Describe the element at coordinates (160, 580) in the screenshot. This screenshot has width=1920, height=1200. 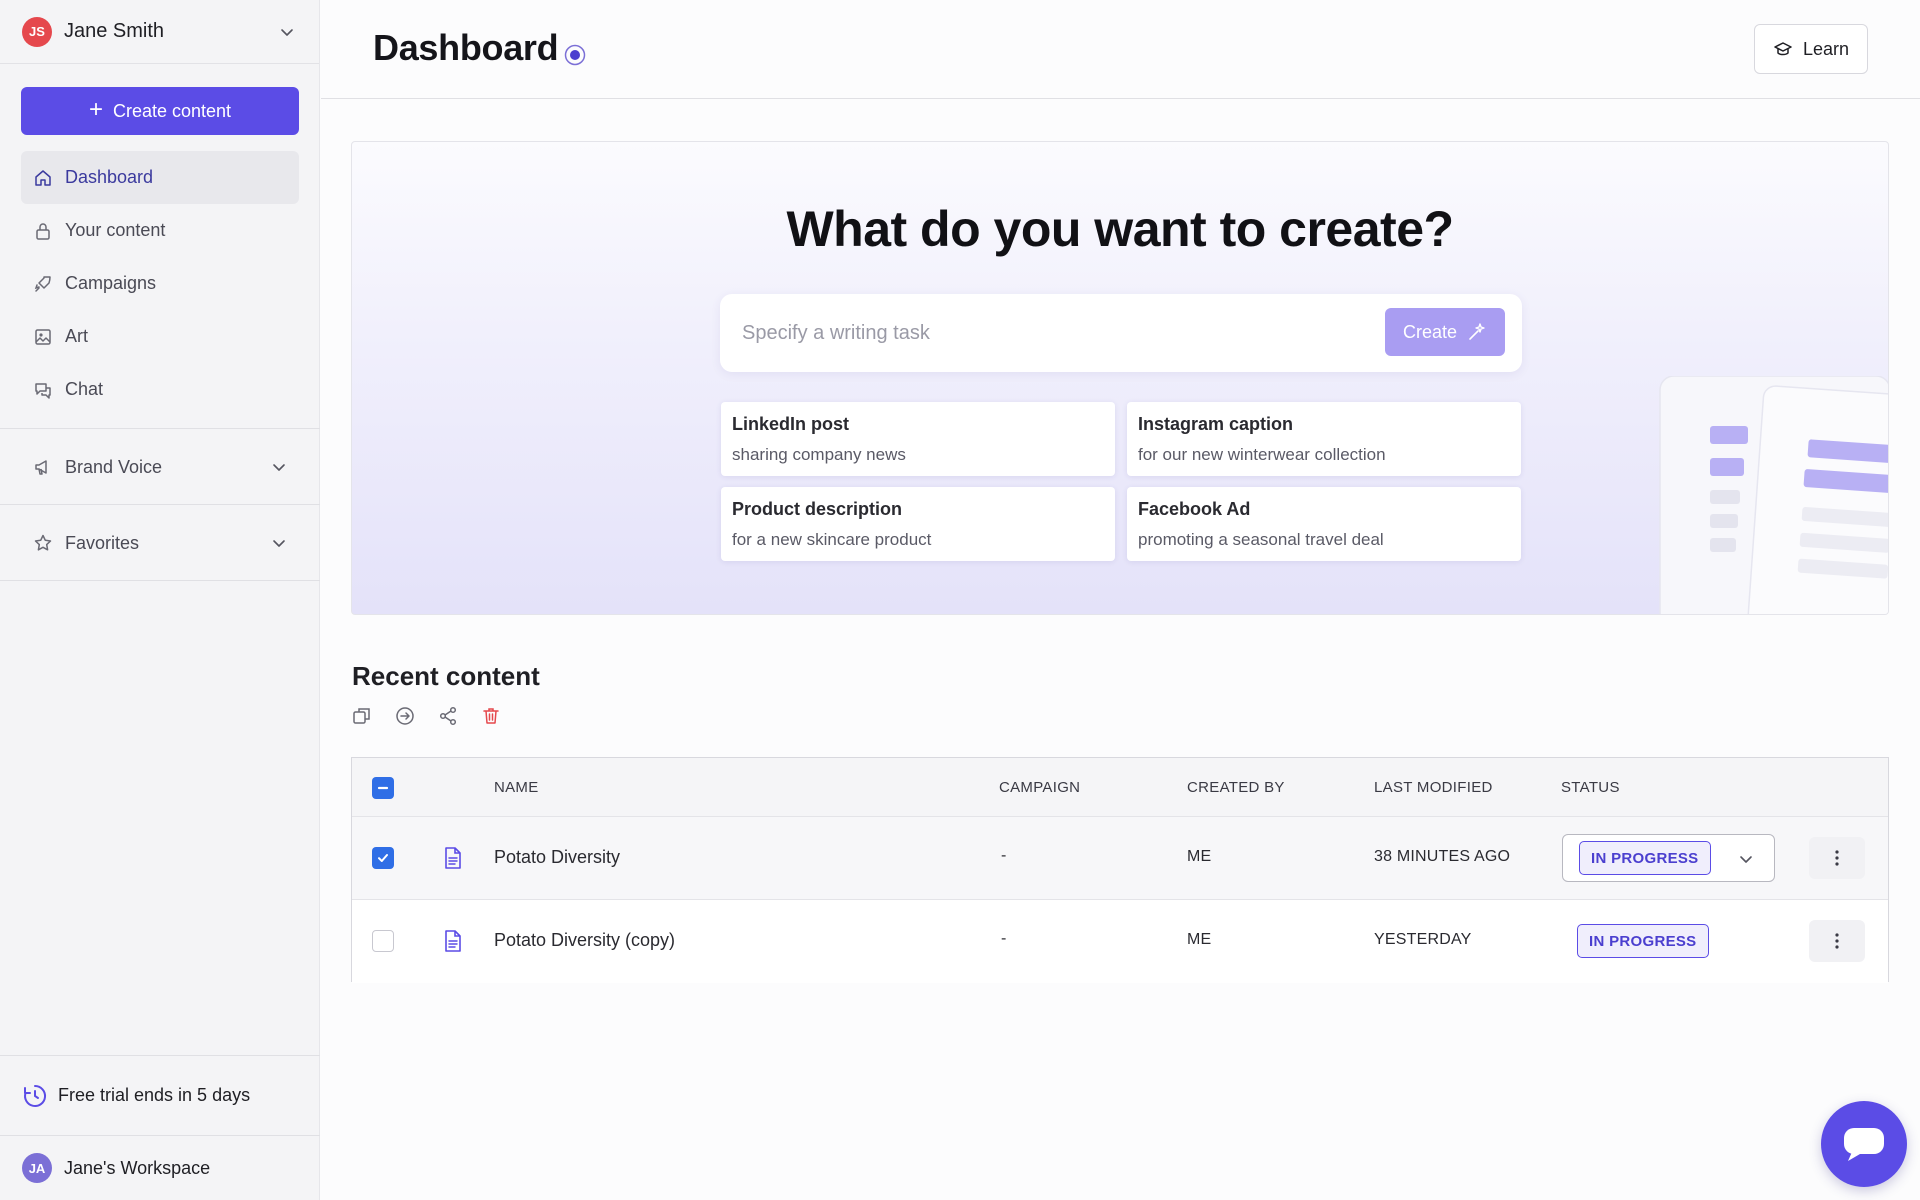
I see `divider` at that location.